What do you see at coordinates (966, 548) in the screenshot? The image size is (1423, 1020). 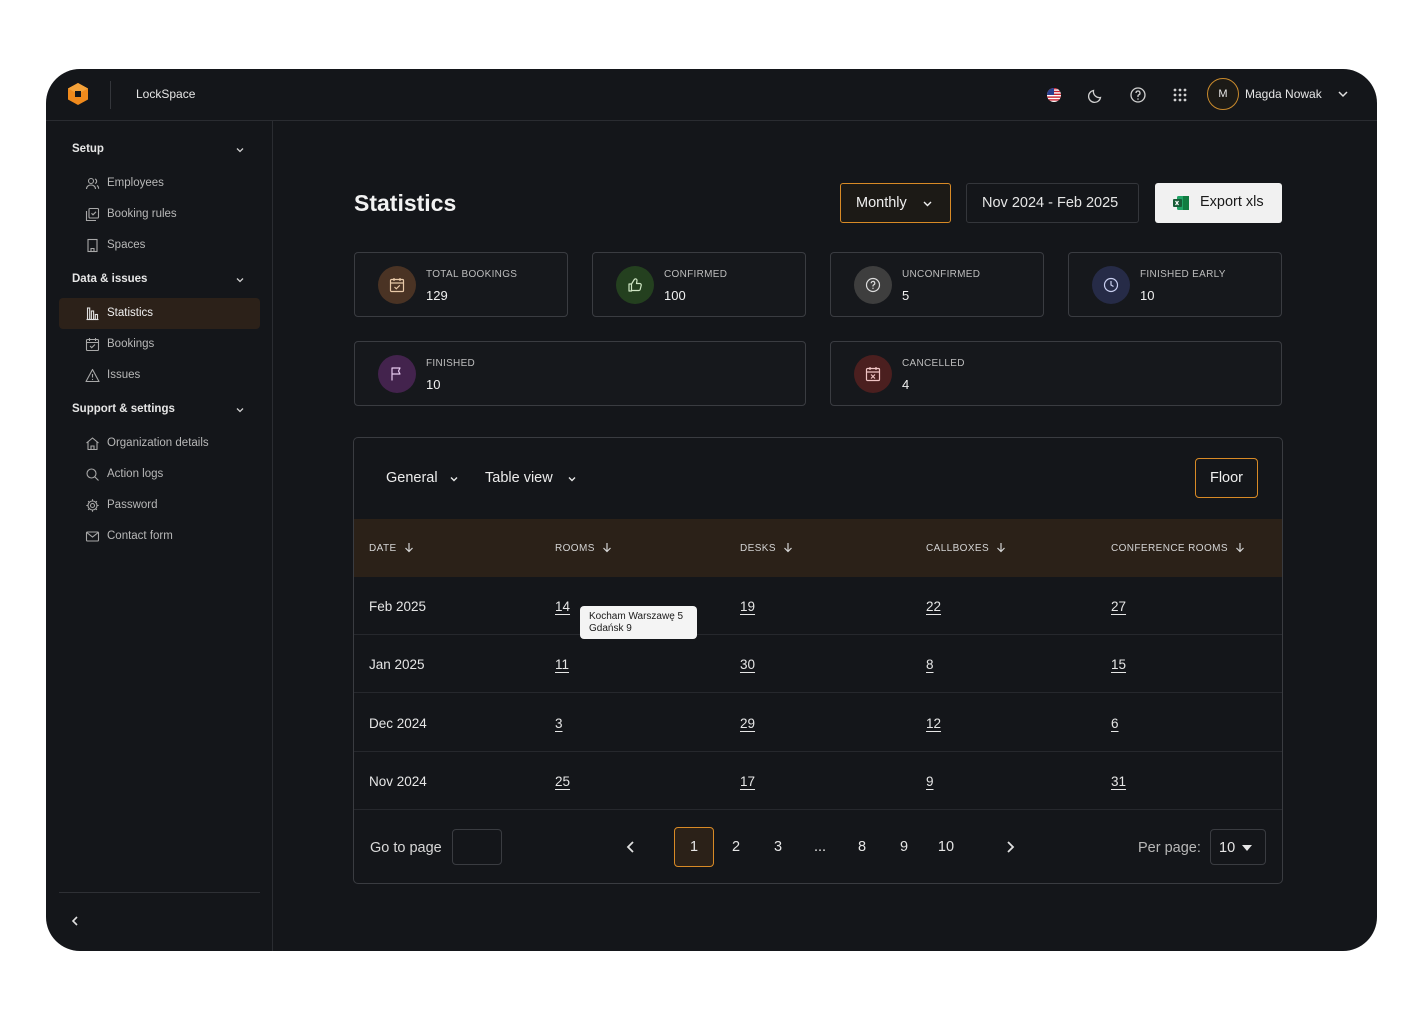 I see `column-header-callboxes: CALLBOXES` at bounding box center [966, 548].